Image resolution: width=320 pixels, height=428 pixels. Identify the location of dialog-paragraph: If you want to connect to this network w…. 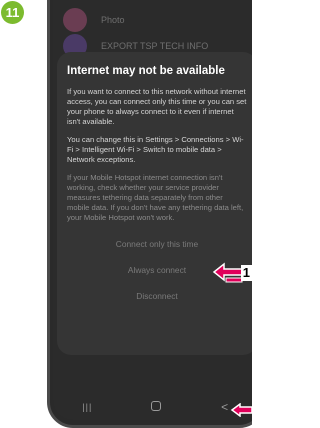
(157, 106).